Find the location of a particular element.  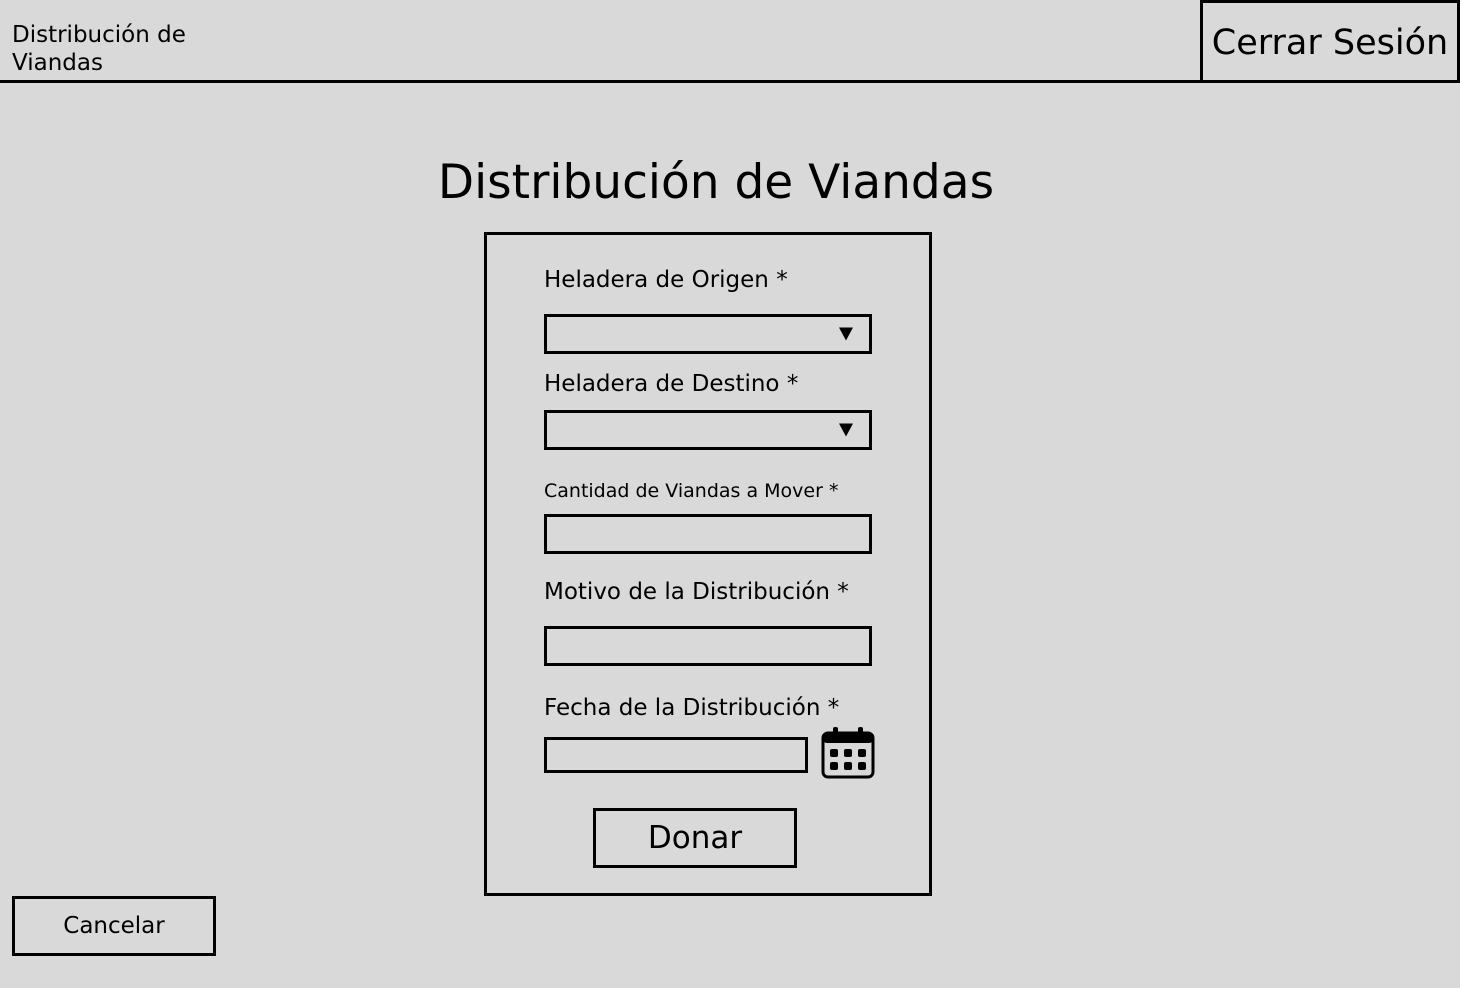

reason-input is located at coordinates (708, 646).